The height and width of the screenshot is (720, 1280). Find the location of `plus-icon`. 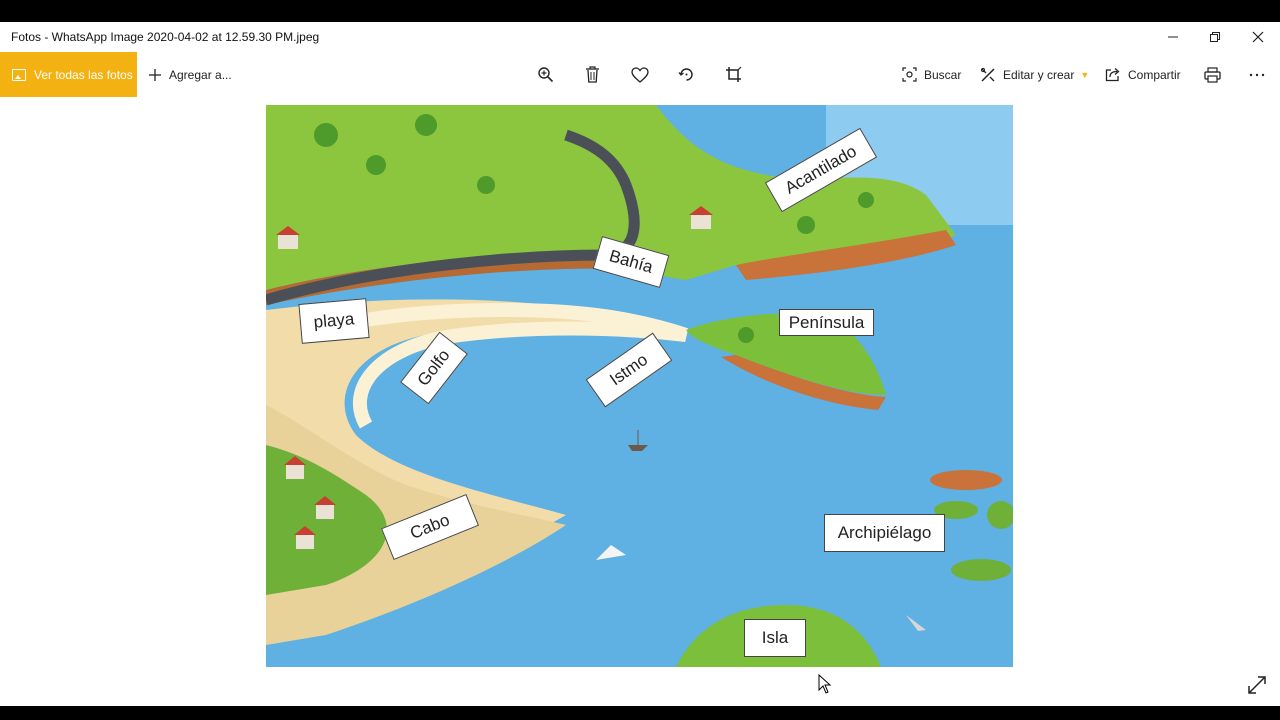

plus-icon is located at coordinates (155, 74).